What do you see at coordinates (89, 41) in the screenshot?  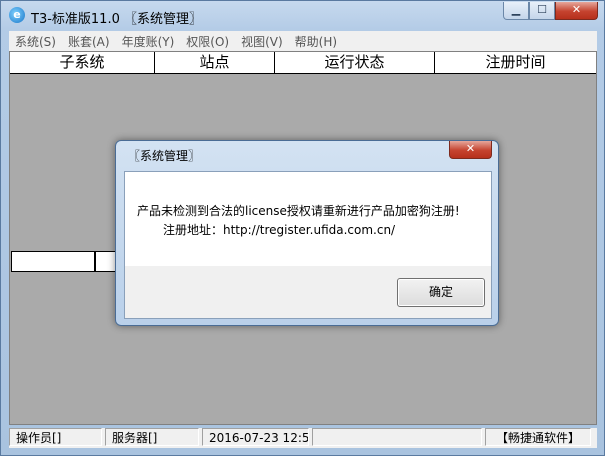 I see `menu-account: 账套(A)` at bounding box center [89, 41].